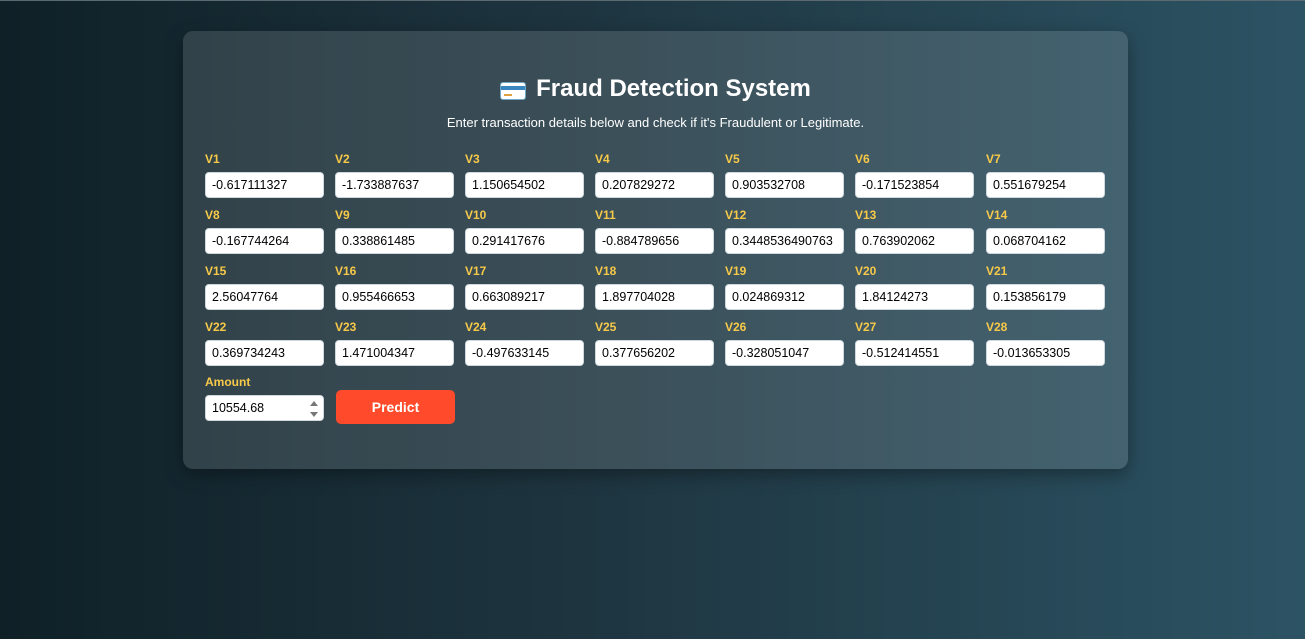  Describe the element at coordinates (524, 353) in the screenshot. I see `field-input-v24` at that location.